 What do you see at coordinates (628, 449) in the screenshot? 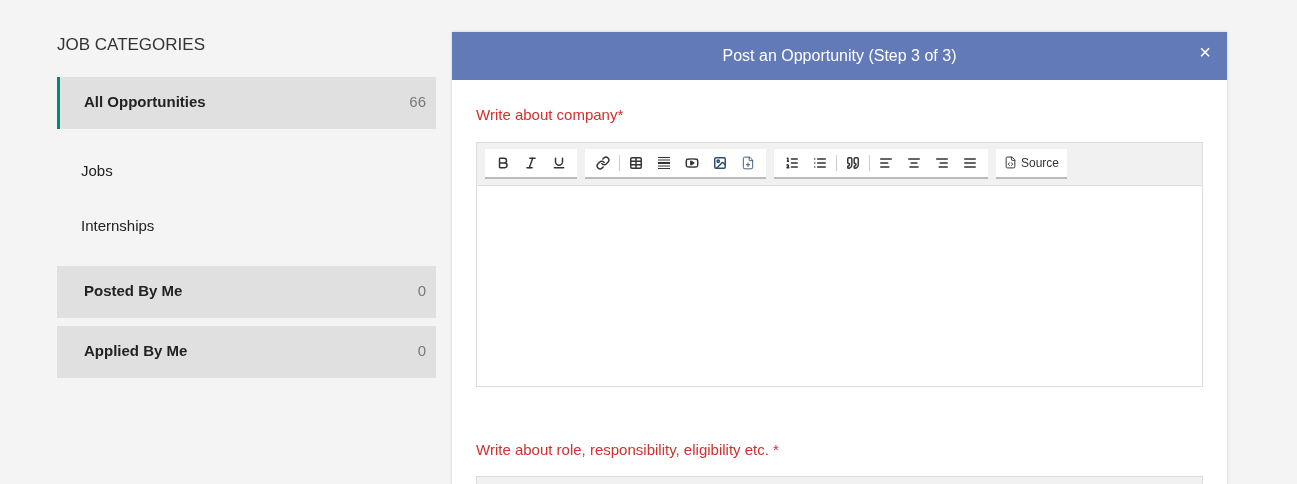
I see `field-label: Write about role, responsibility, eligibility etc. *` at bounding box center [628, 449].